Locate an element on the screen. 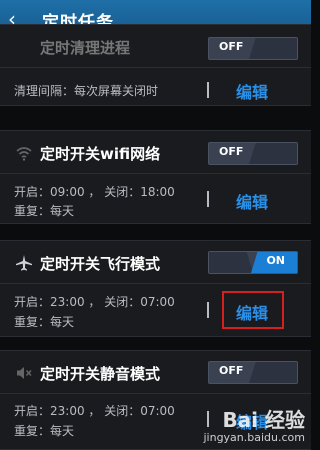  airplane-icon is located at coordinates (24, 263).